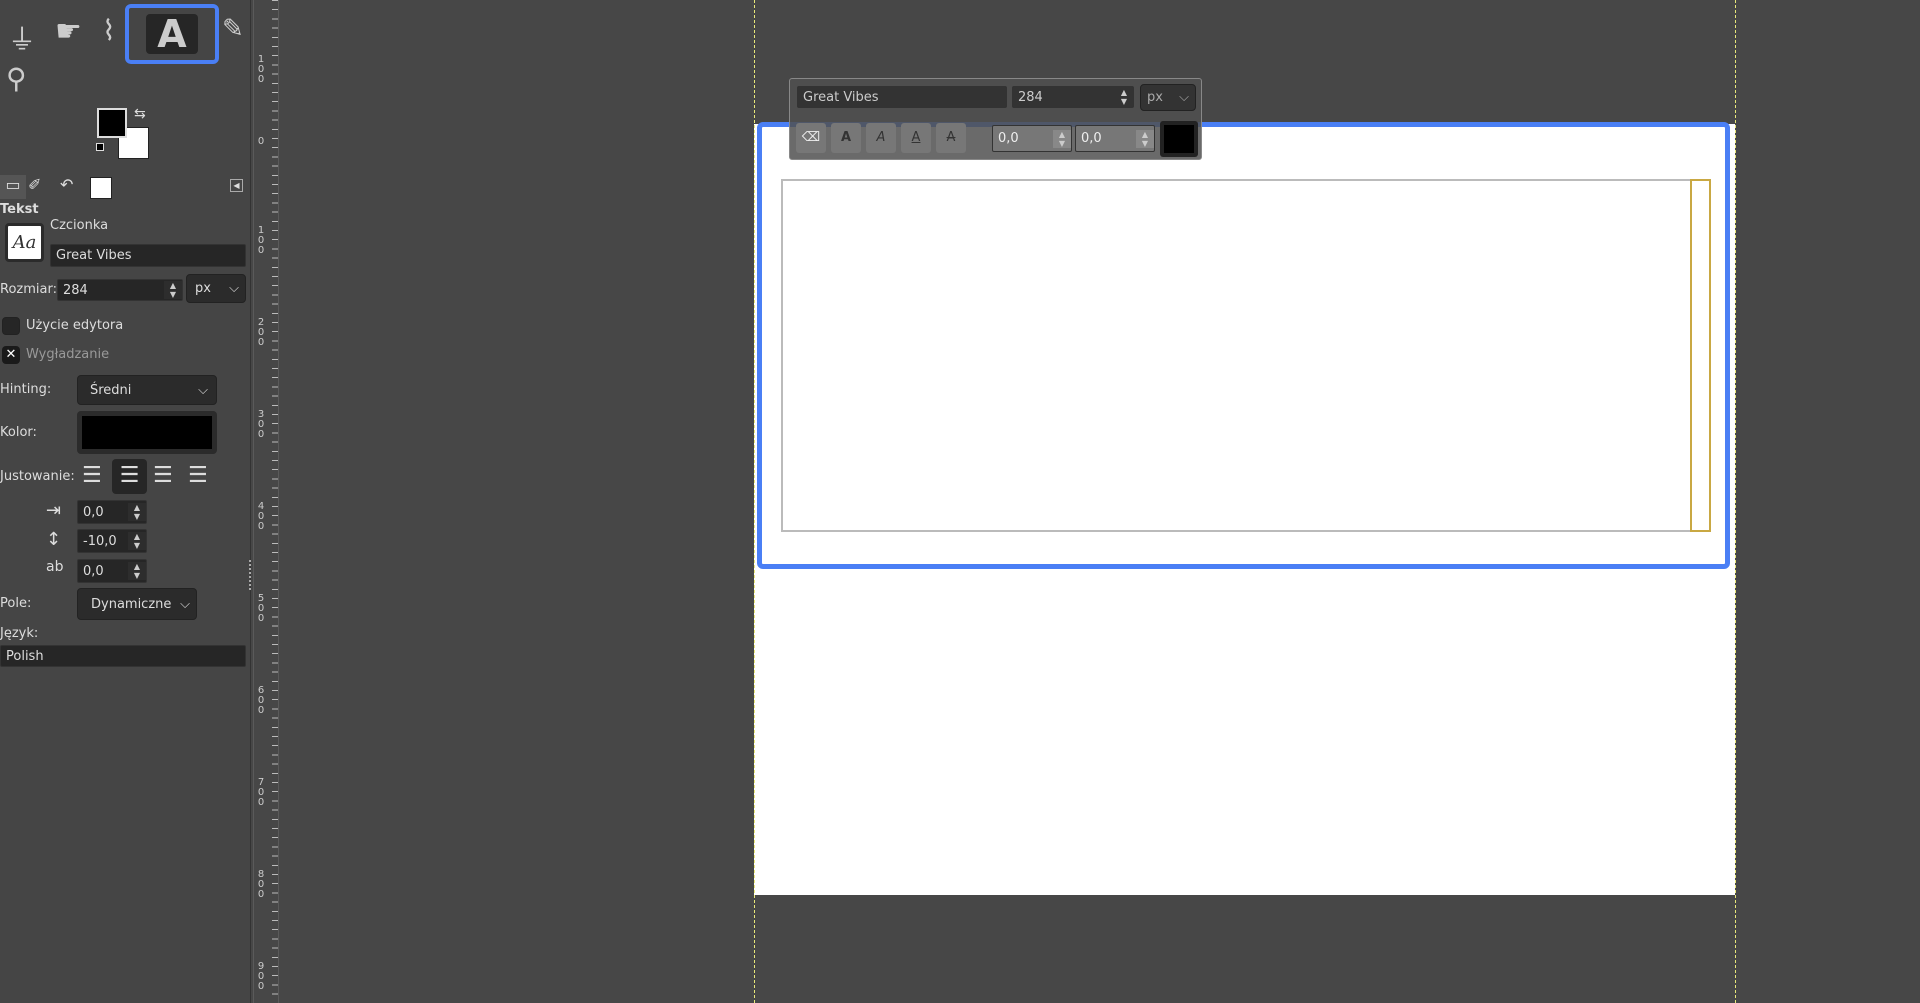 The width and height of the screenshot is (1920, 1003). What do you see at coordinates (129, 476) in the screenshot?
I see `justify-right-icon: ☰` at bounding box center [129, 476].